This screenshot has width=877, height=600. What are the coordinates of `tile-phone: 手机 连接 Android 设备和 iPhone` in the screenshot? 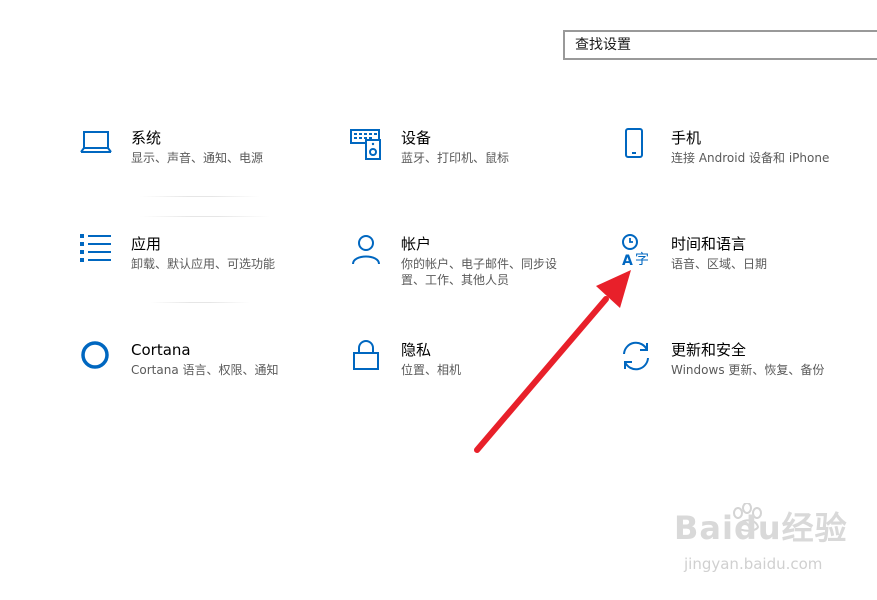 It's located at (745, 164).